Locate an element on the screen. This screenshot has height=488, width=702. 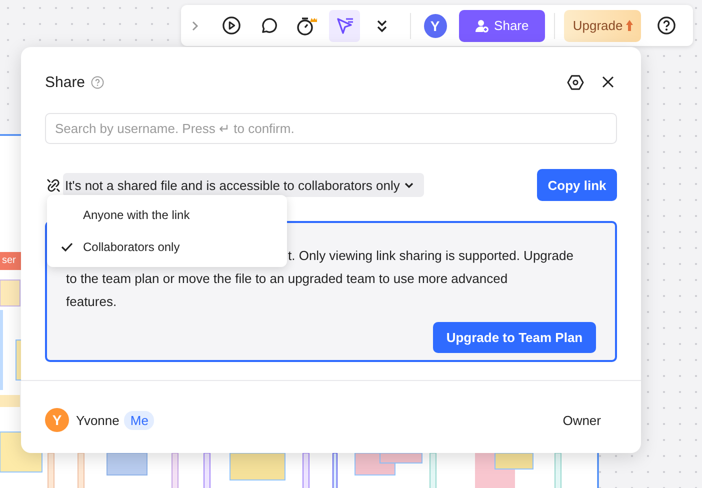
menu-option: Collaborators only is located at coordinates (131, 247).